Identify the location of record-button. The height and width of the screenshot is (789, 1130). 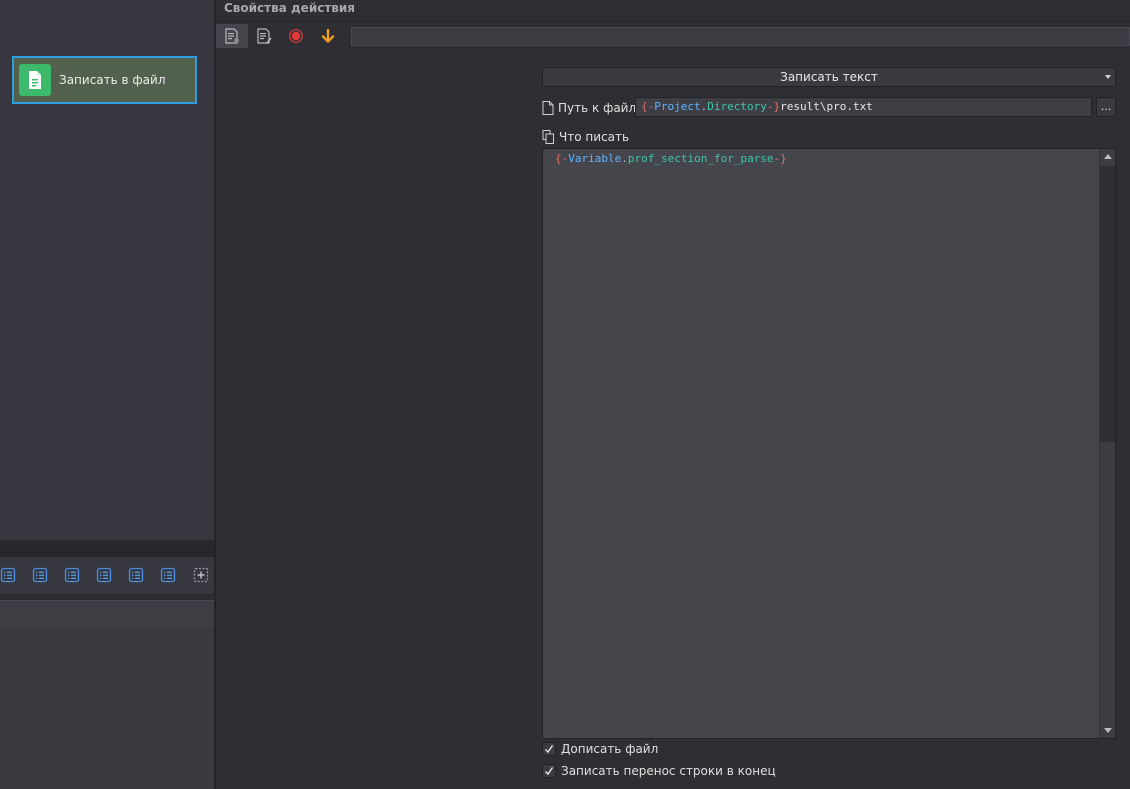
(296, 36).